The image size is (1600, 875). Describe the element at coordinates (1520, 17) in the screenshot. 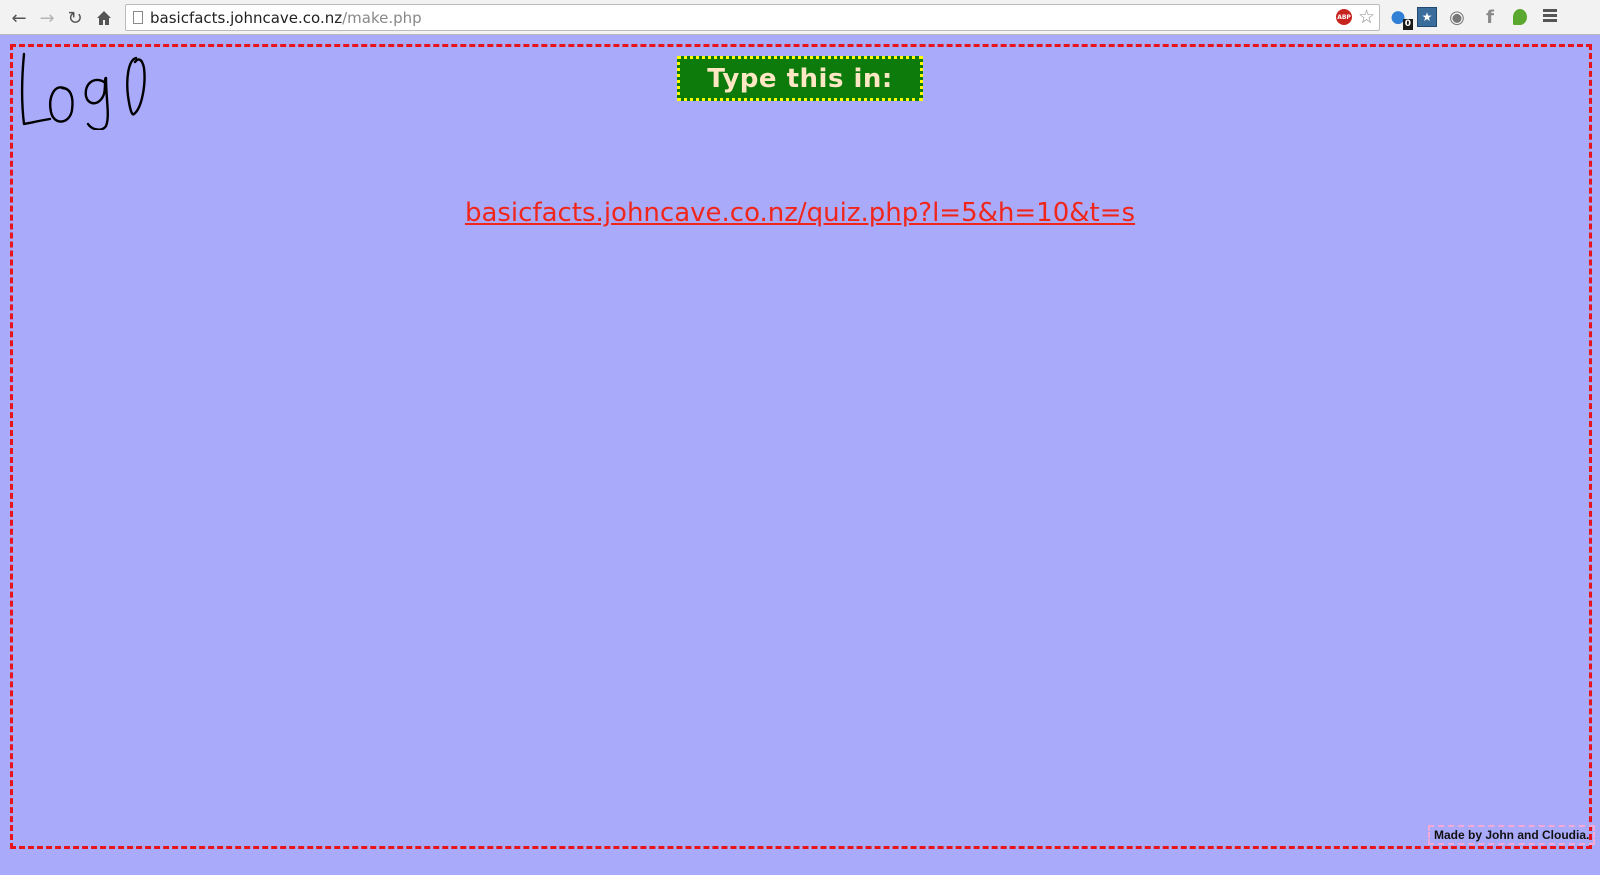

I see `evernote-icon` at that location.